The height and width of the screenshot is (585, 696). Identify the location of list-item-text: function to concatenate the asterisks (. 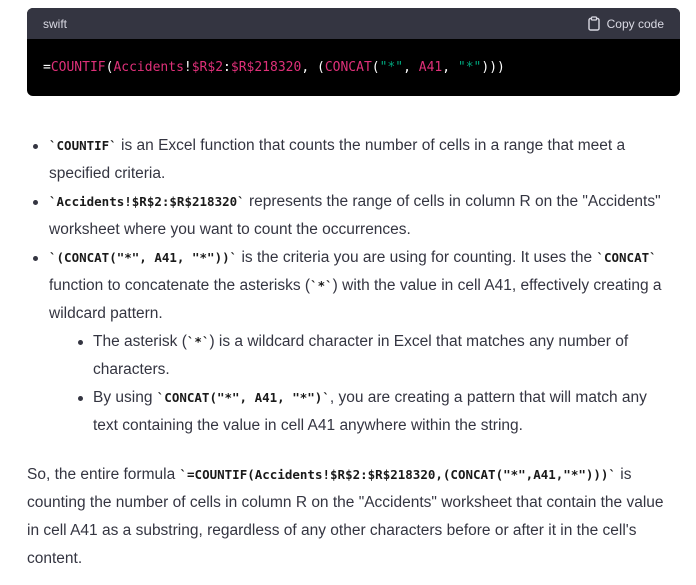
(180, 285).